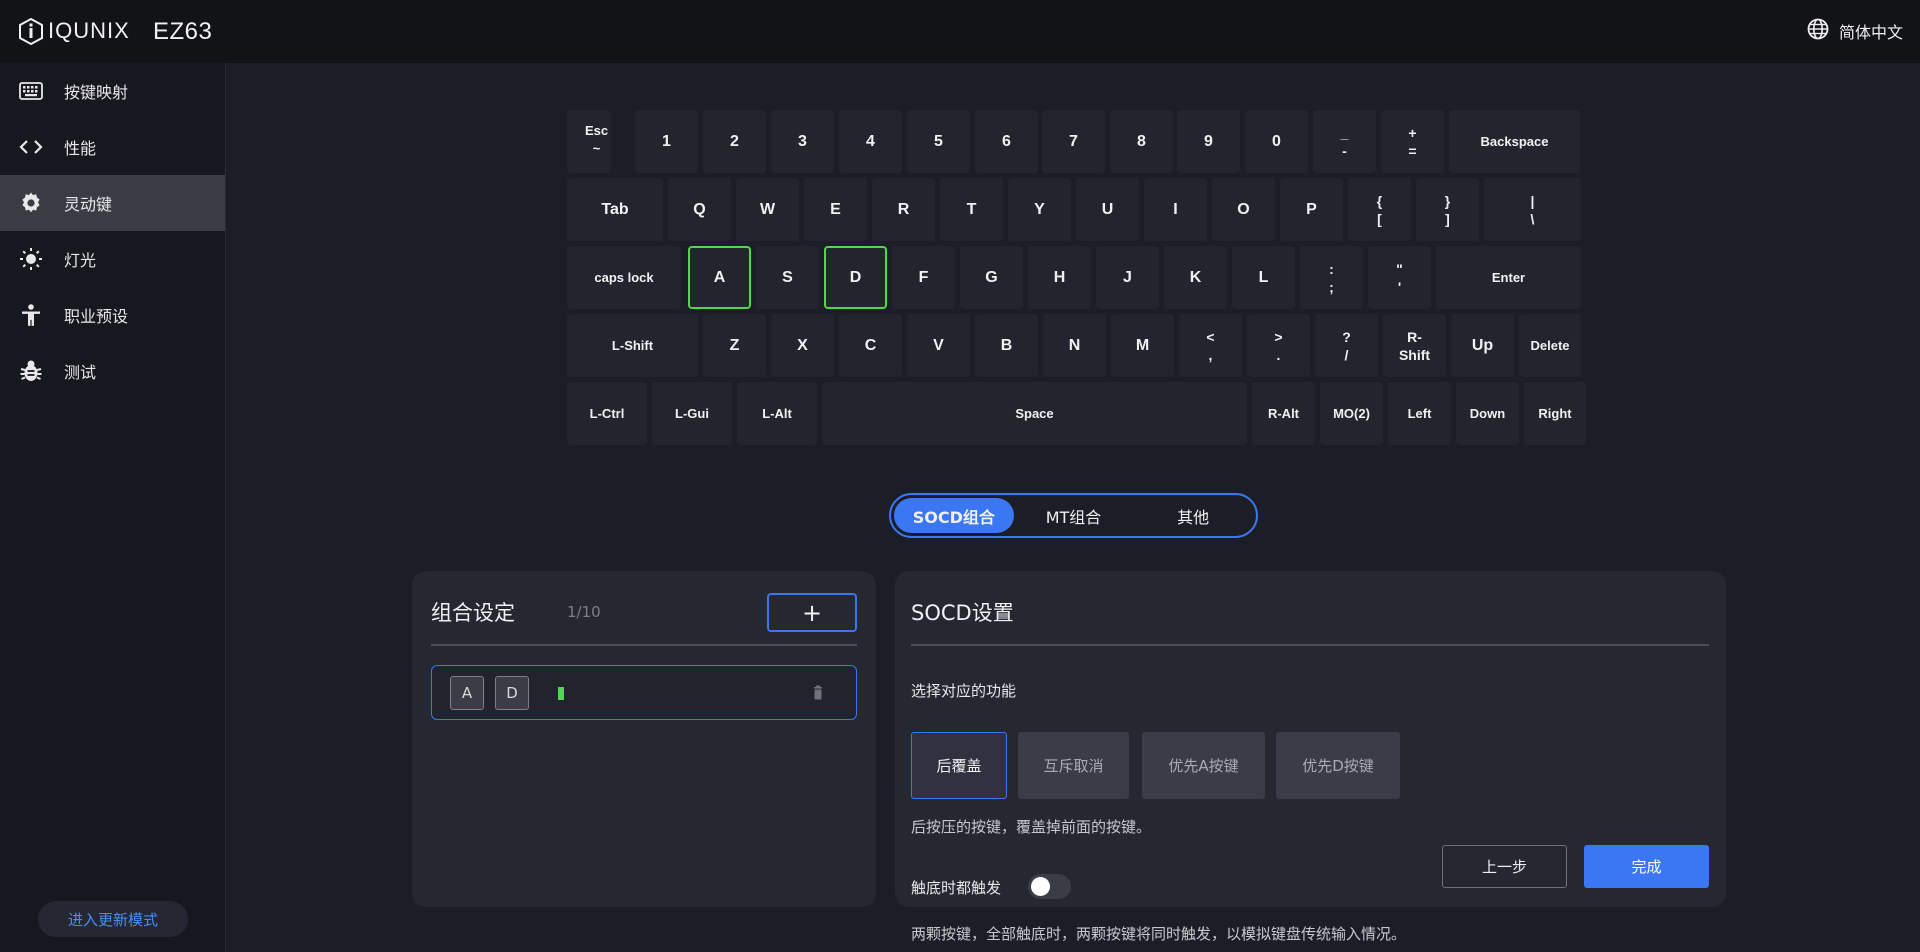 The width and height of the screenshot is (1920, 952). I want to click on key-1: 1, so click(666, 141).